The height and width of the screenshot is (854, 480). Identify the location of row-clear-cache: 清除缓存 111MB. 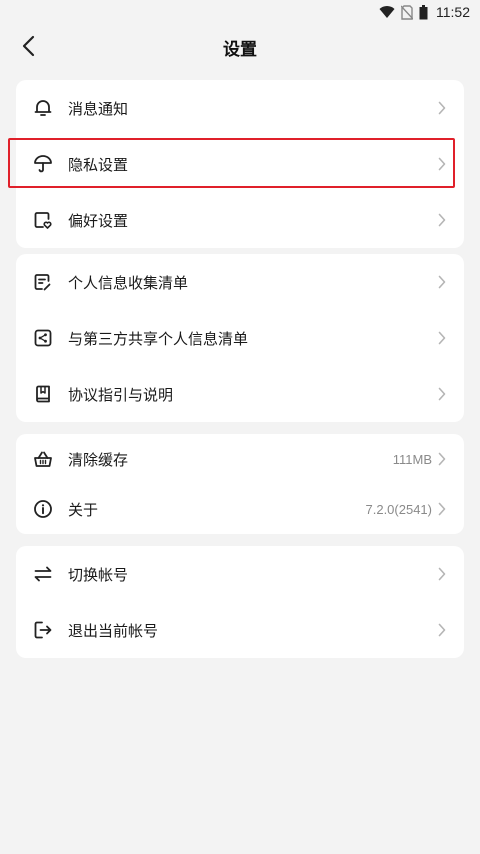
(240, 459).